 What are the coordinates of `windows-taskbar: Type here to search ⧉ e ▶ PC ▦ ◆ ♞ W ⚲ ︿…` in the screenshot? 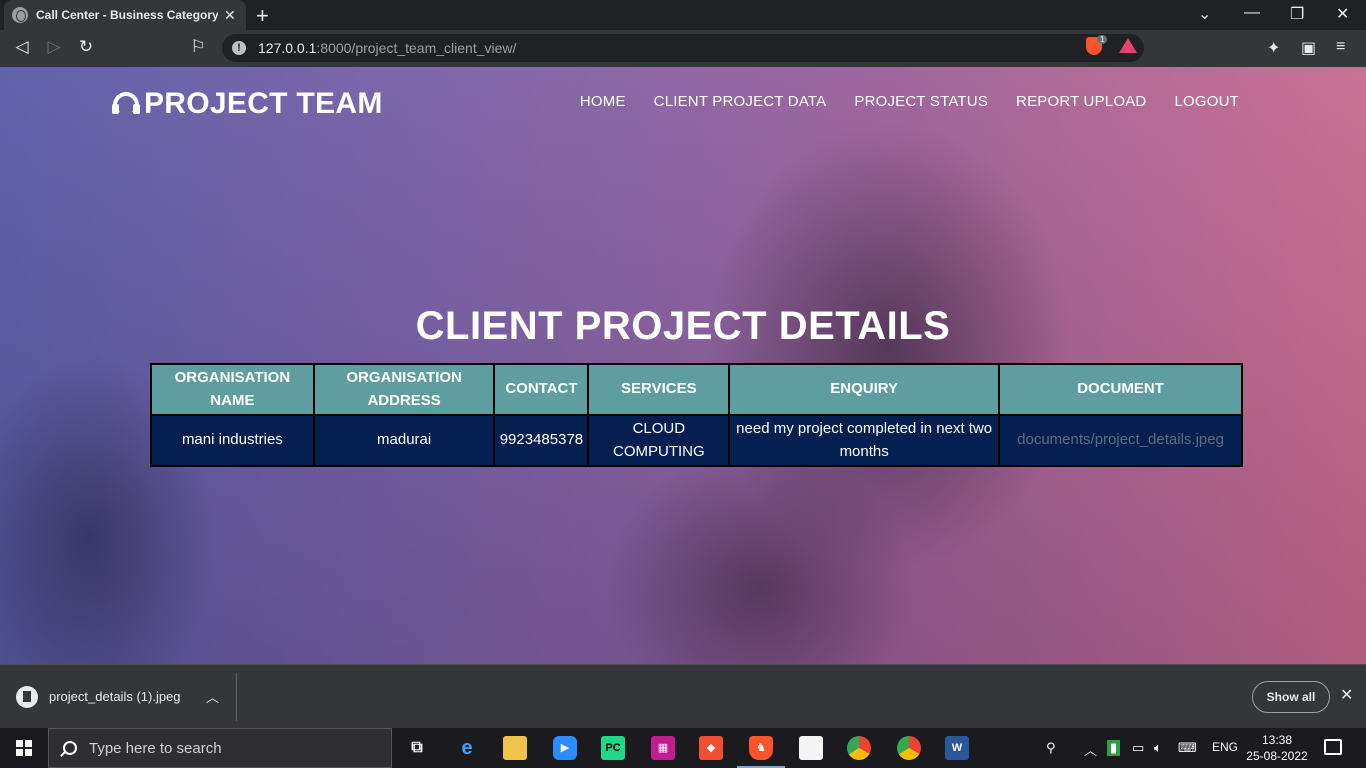 It's located at (683, 748).